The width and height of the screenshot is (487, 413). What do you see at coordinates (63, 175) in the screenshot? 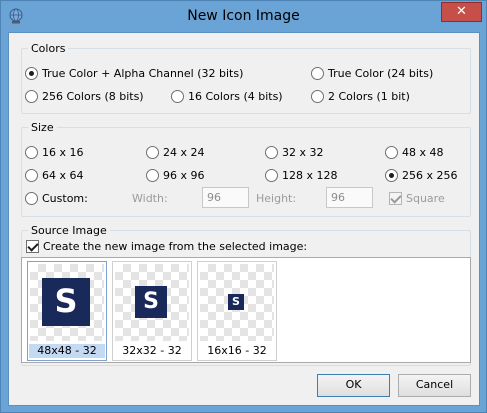
I see `radio-label: 64 x 64` at bounding box center [63, 175].